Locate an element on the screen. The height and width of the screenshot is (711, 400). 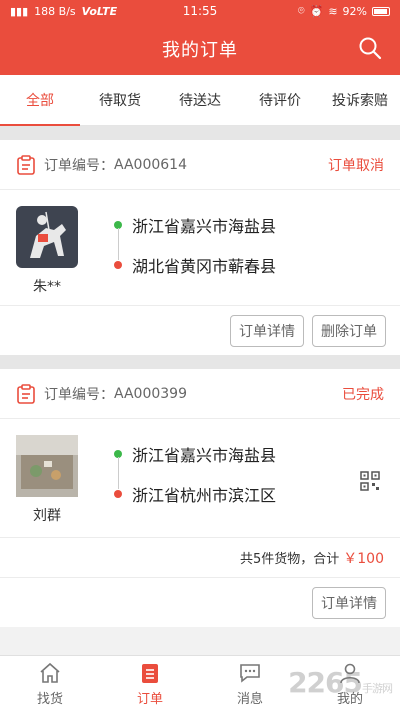
bottom-nav: 找货 订单 消息 我的 2265手游网 is located at coordinates (200, 683).